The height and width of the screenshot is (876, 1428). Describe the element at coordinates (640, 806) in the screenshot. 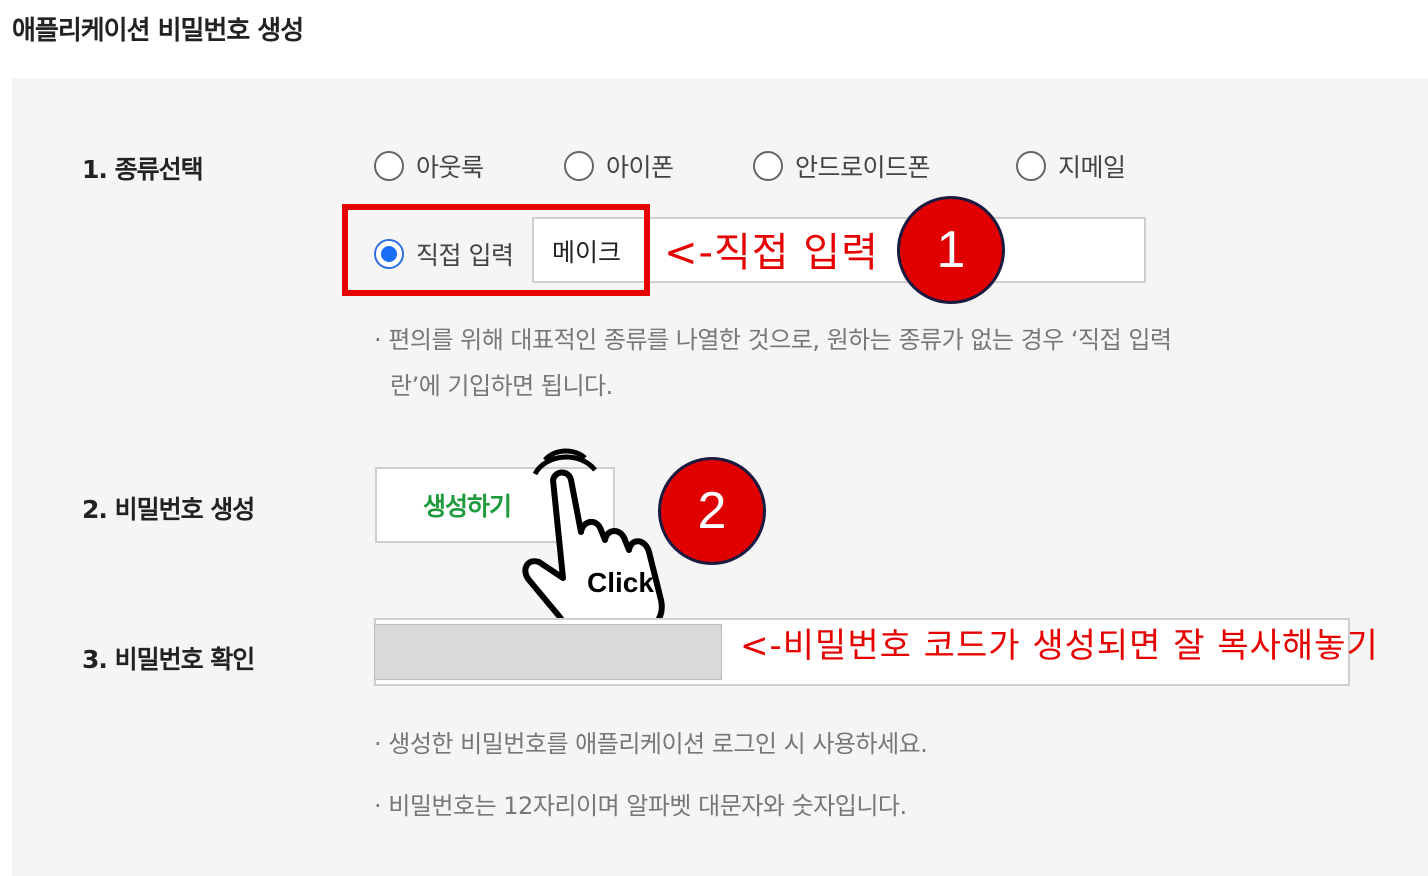

I see `confirm-note-2: · 비밀번호는 12자리이며 알파벳 대문자와 숫자입니다.` at that location.